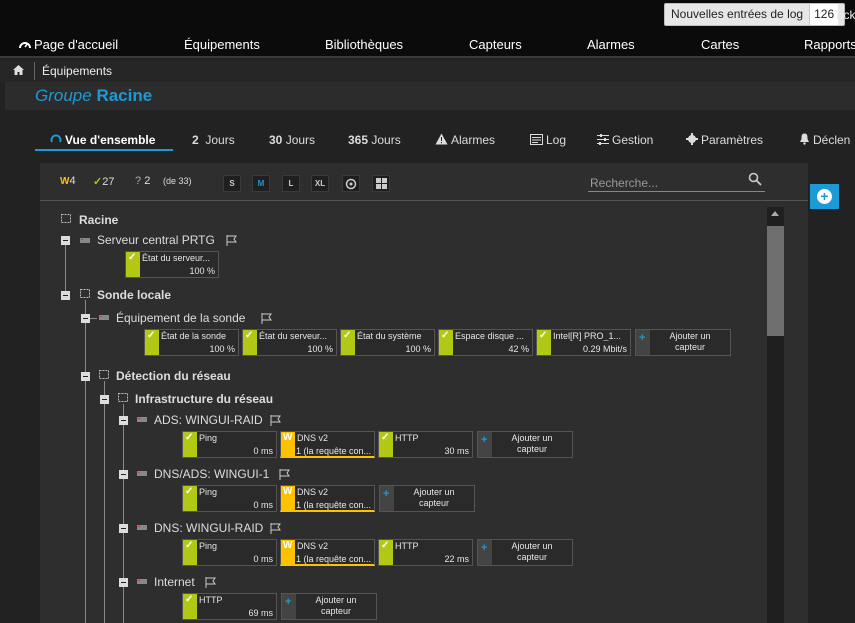 Image resolution: width=855 pixels, height=623 pixels. Describe the element at coordinates (194, 336) in the screenshot. I see `sensor-name: État de la sonde` at that location.